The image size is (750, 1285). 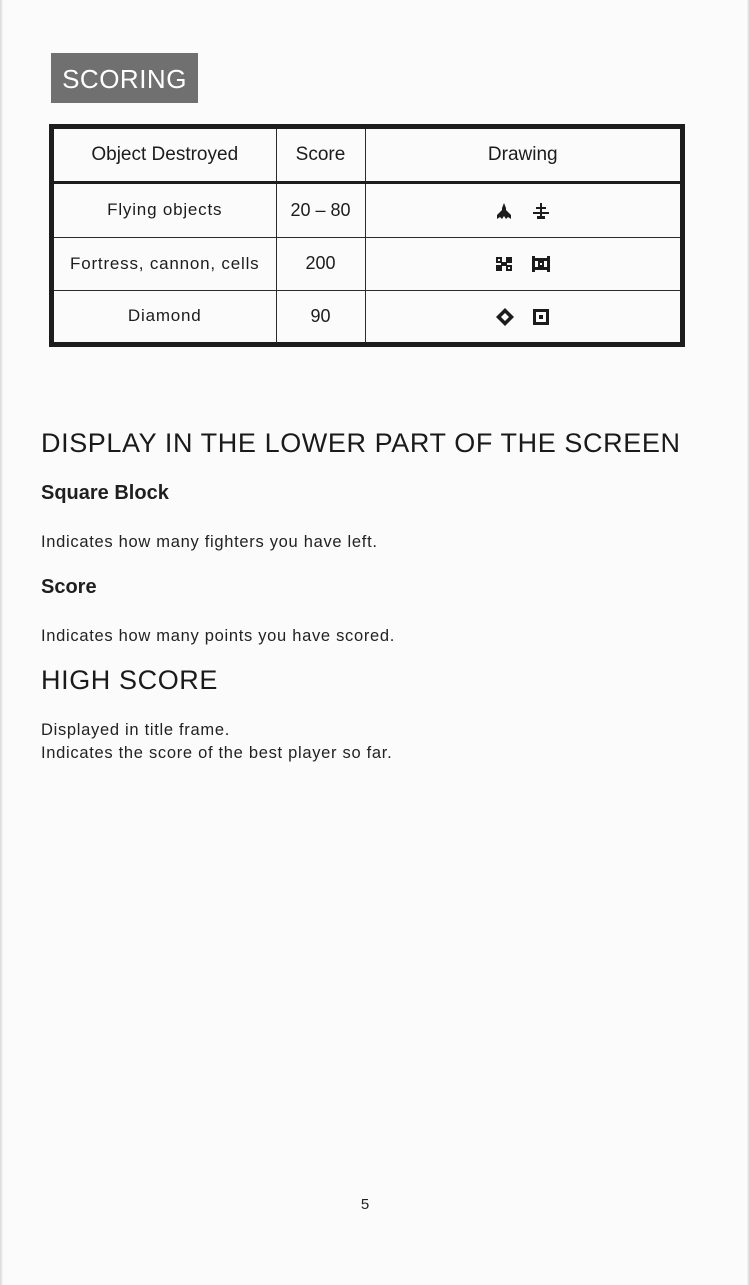 What do you see at coordinates (130, 680) in the screenshot?
I see `high-score-heading: HIGH SCORE` at bounding box center [130, 680].